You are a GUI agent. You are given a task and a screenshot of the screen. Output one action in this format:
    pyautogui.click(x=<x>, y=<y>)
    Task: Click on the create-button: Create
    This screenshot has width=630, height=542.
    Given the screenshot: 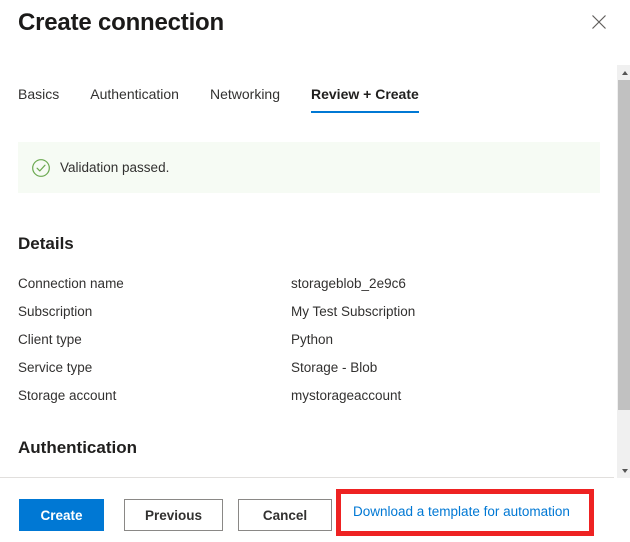 What is the action you would take?
    pyautogui.click(x=61, y=515)
    